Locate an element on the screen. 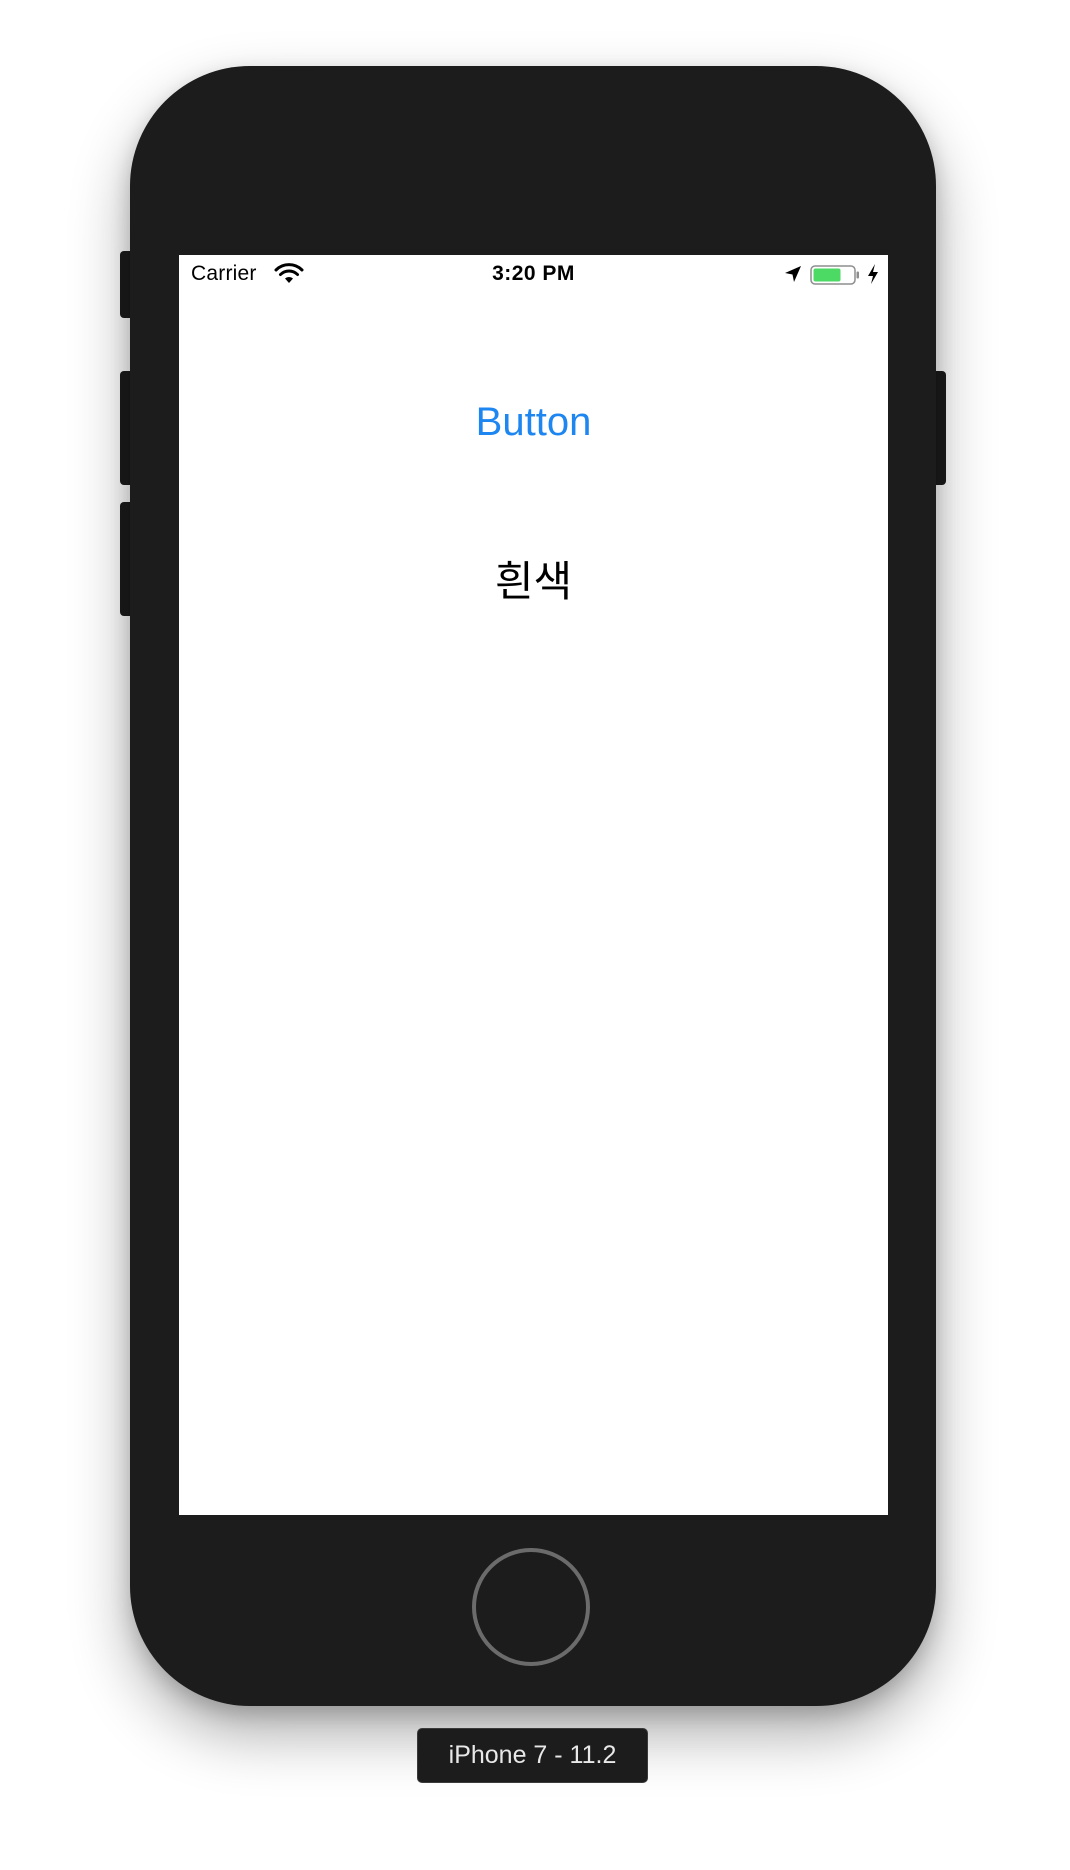  location-icon is located at coordinates (793, 274).